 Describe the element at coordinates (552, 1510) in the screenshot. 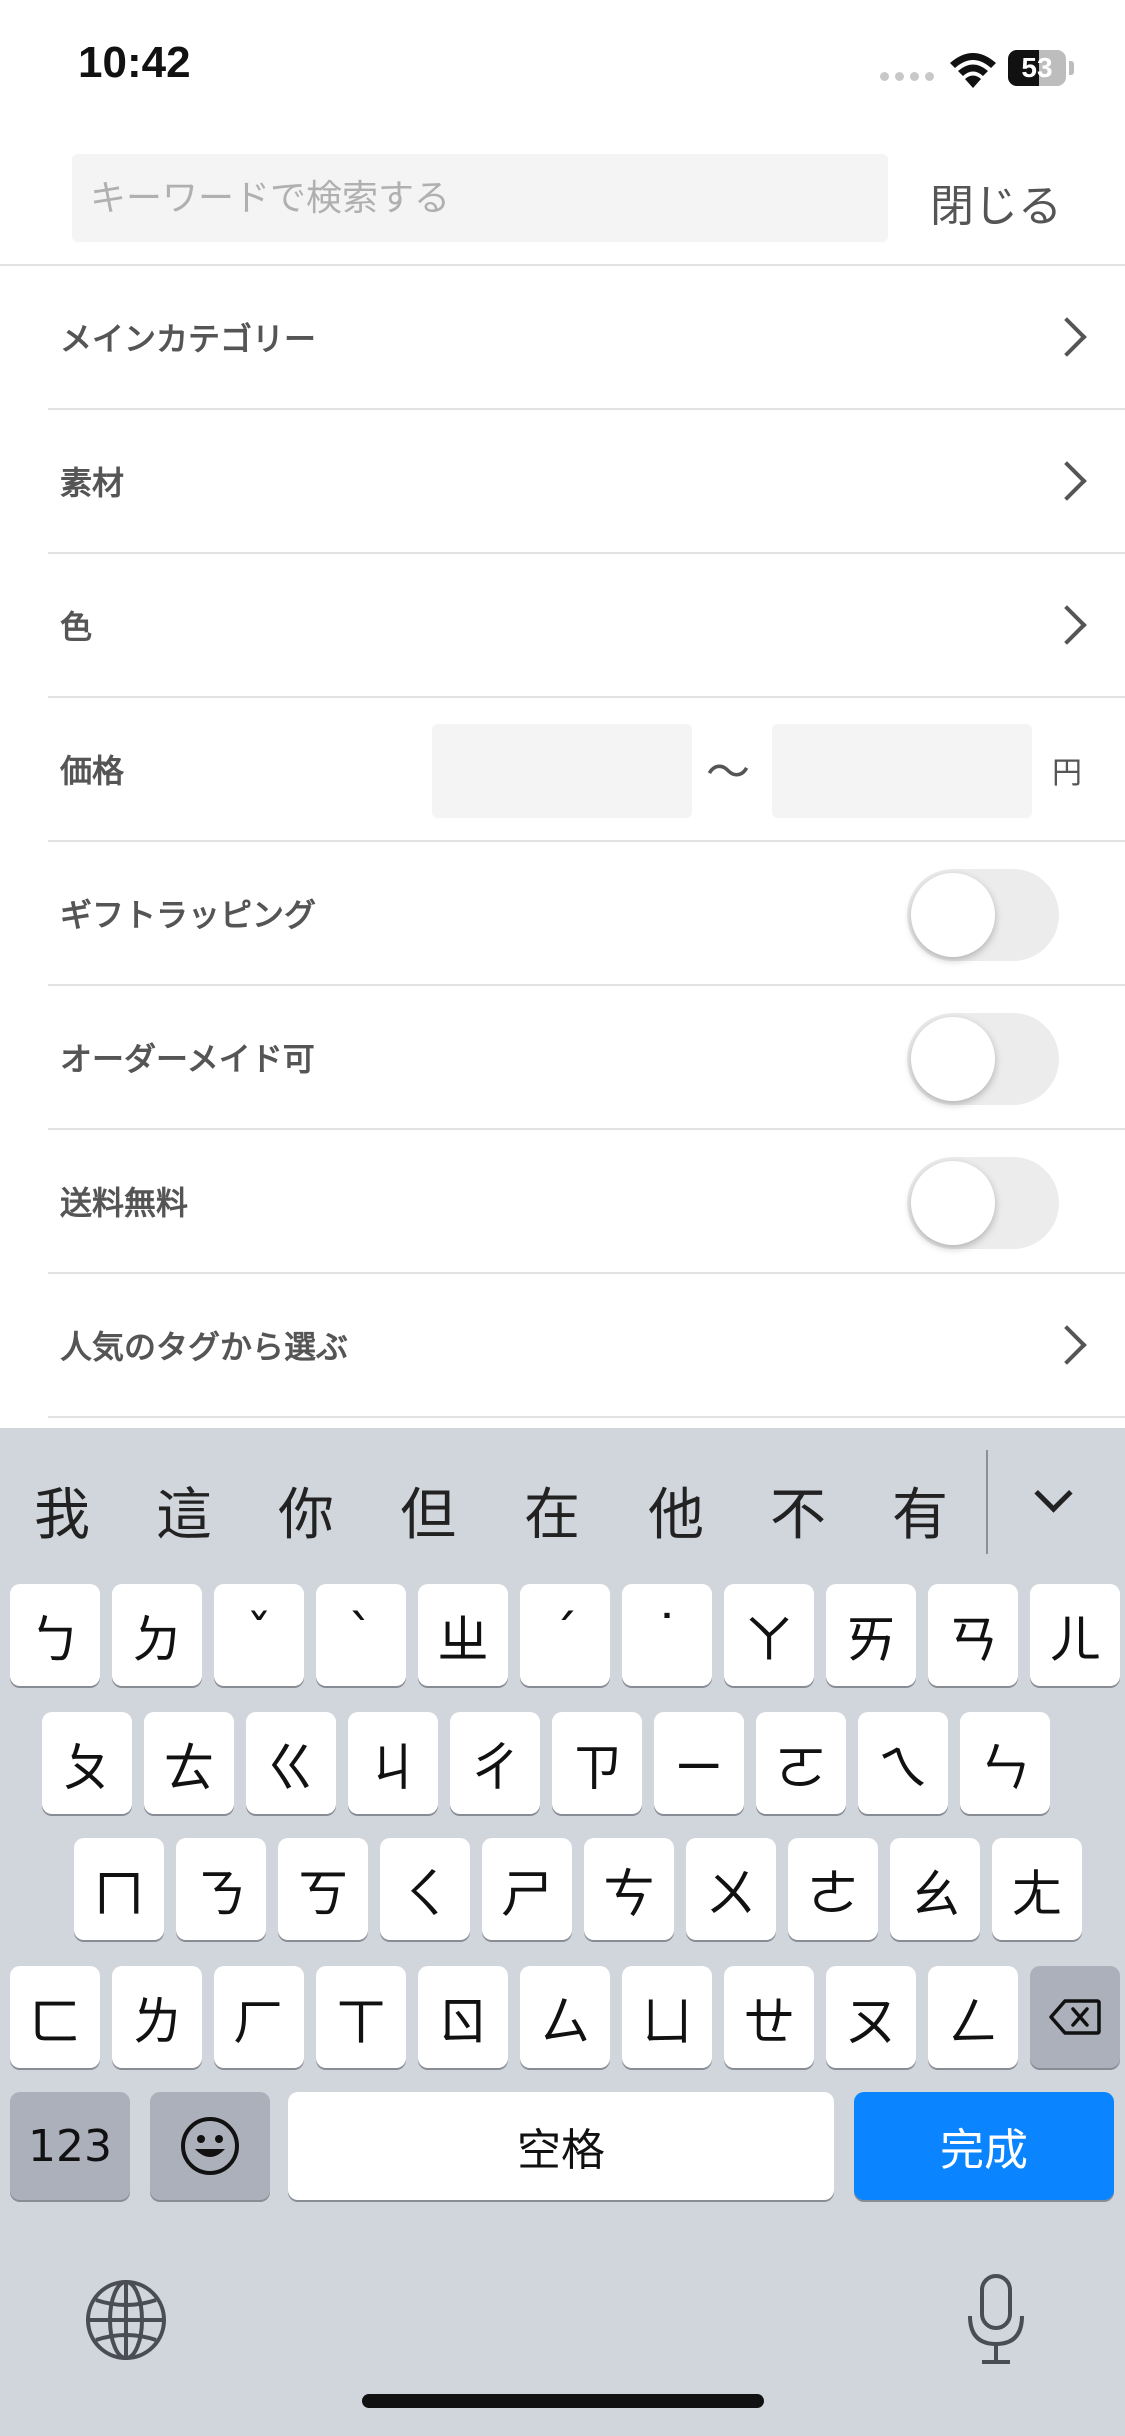

I see `candidate-word: 在` at that location.